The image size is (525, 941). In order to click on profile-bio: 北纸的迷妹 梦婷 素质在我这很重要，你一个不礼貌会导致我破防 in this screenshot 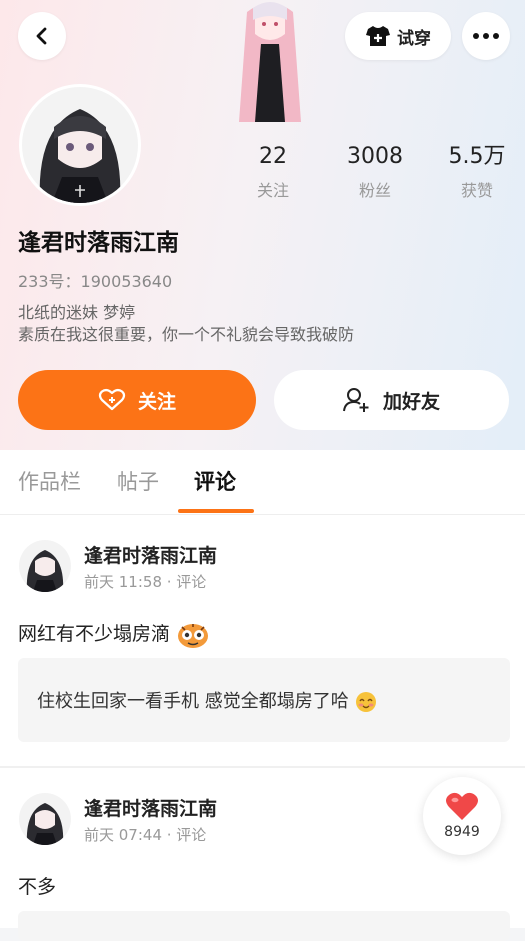, I will do `click(186, 324)`.